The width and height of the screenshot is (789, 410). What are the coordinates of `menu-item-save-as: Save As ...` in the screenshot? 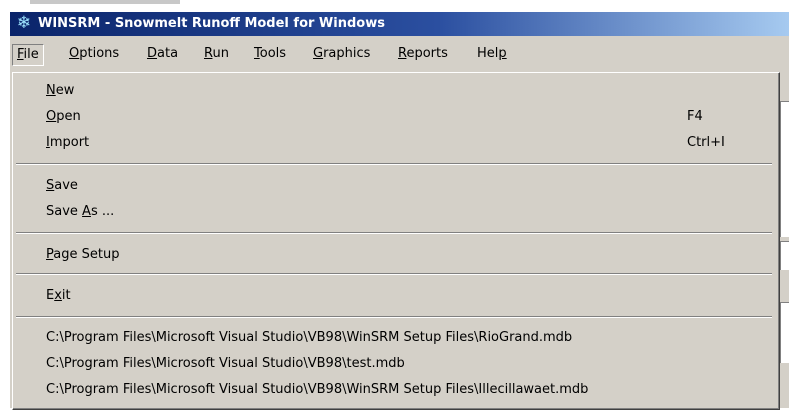 It's located at (394, 212).